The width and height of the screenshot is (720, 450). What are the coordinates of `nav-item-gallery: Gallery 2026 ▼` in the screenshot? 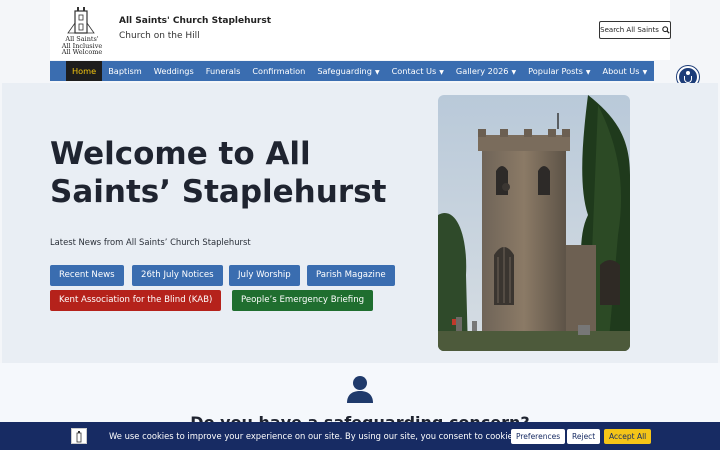 It's located at (486, 71).